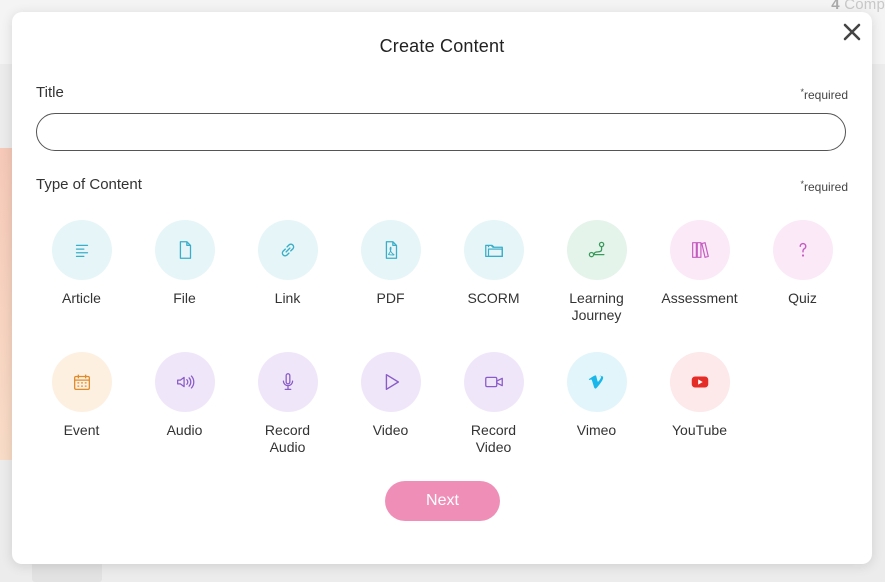 This screenshot has width=885, height=582. I want to click on modal-title: Create Content, so click(442, 46).